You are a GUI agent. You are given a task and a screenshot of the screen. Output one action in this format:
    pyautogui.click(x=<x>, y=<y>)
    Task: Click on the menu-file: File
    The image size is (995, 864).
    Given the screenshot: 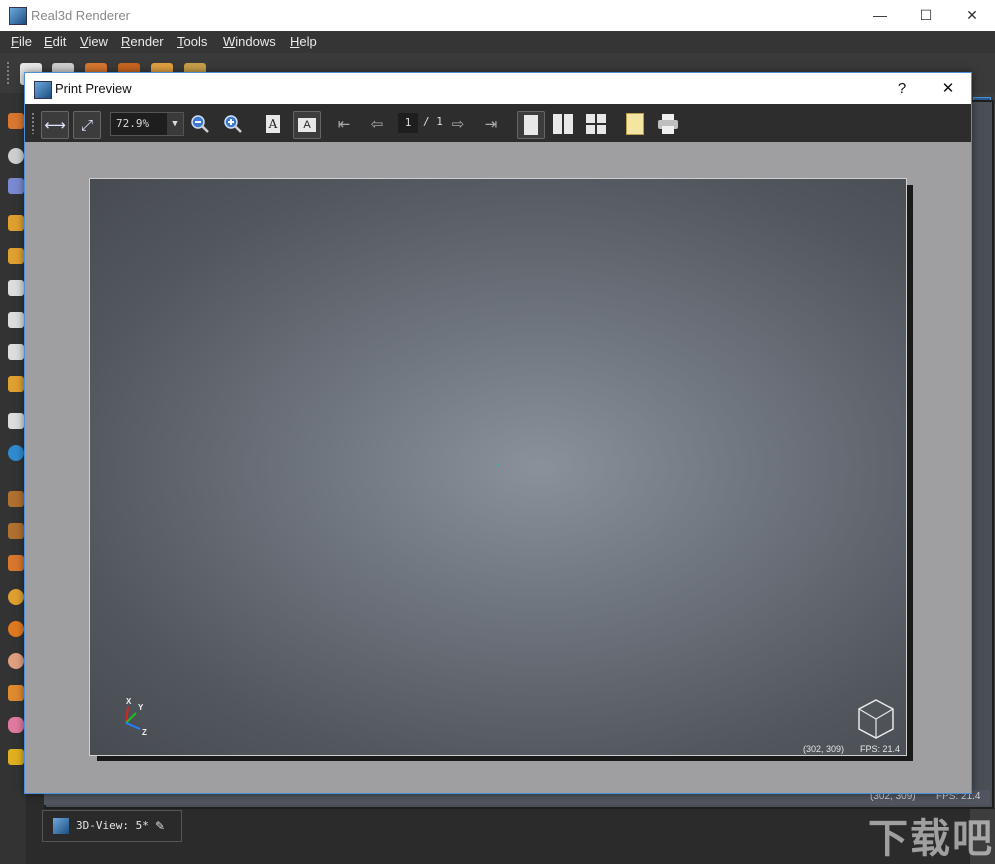 What is the action you would take?
    pyautogui.click(x=21, y=41)
    